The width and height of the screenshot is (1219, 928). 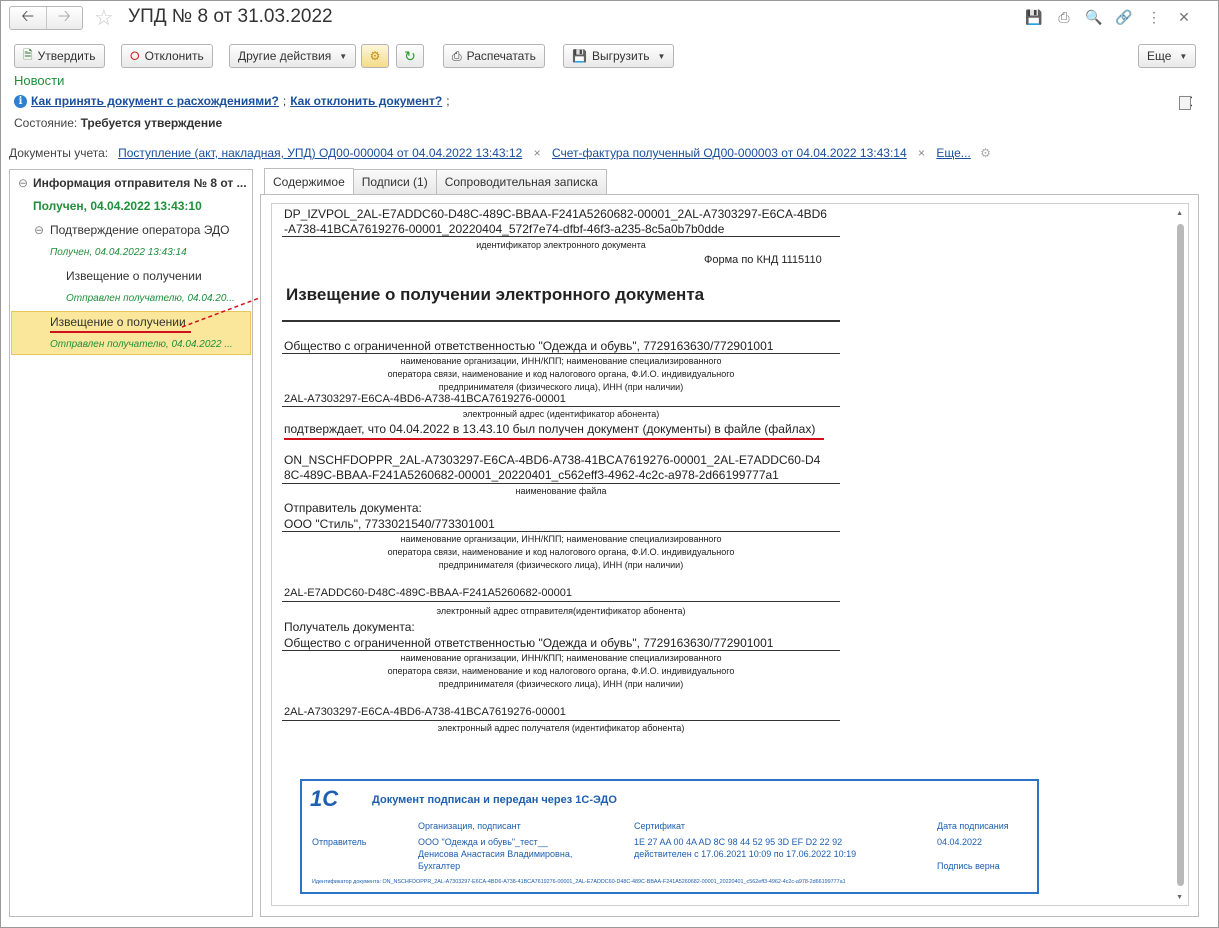 I want to click on refresh-icon: ↻, so click(x=410, y=55).